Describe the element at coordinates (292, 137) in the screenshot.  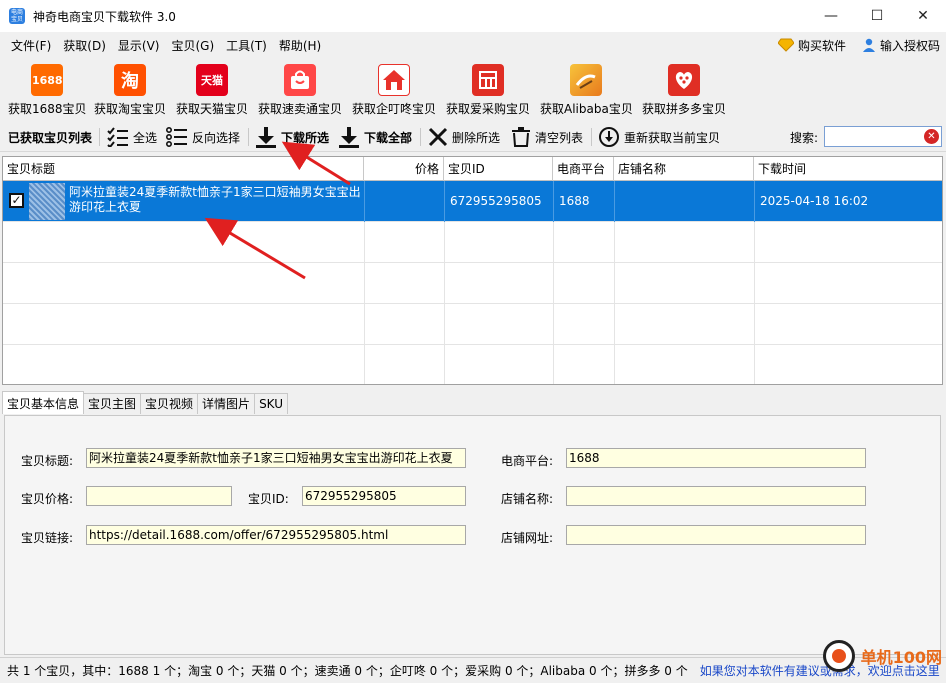
I see `download-selected-button: 下载所选` at that location.